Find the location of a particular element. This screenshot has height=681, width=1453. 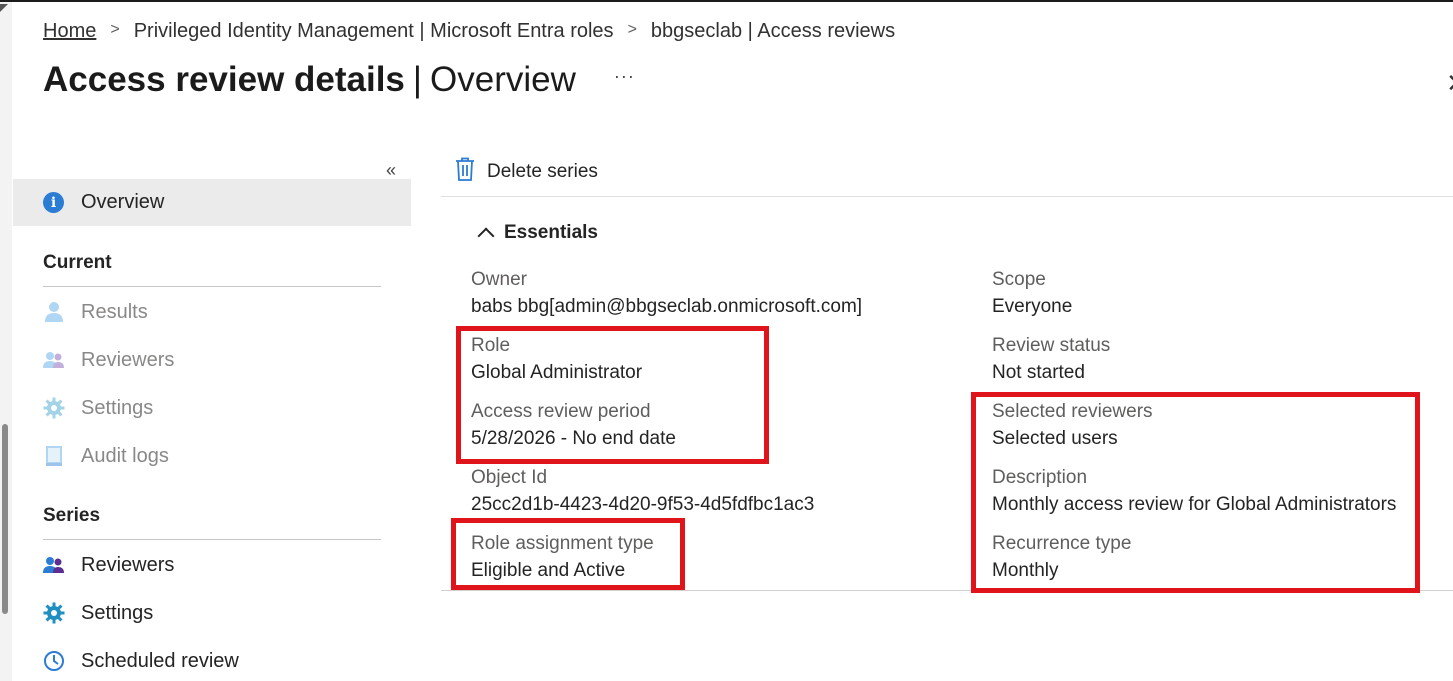

delete-series-label: Delete series is located at coordinates (542, 171).